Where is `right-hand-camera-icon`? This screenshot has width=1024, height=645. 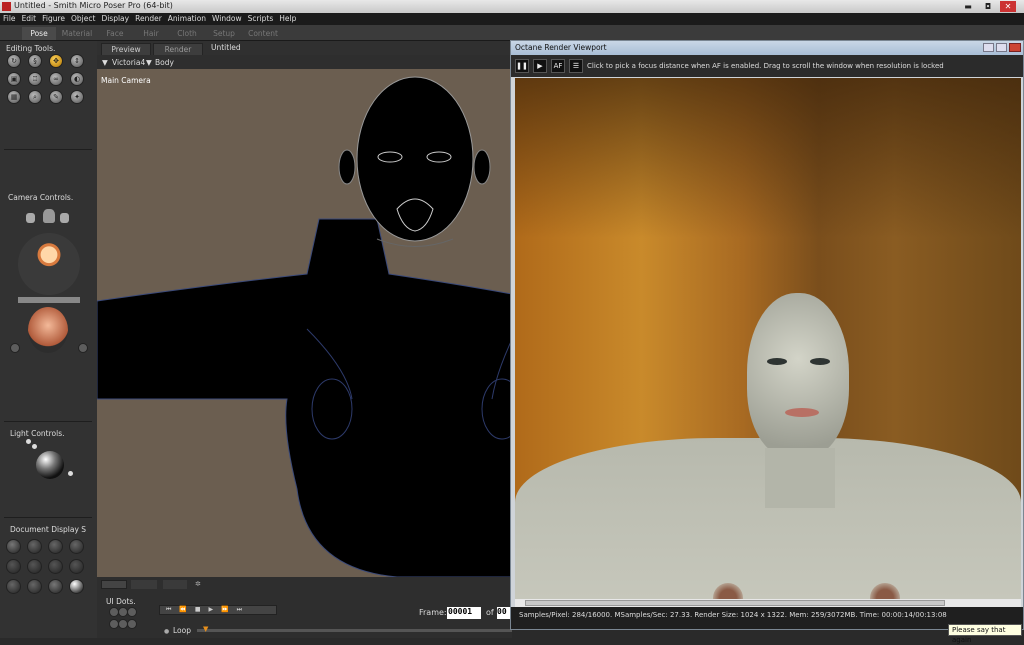
right-hand-camera-icon is located at coordinates (64, 218).